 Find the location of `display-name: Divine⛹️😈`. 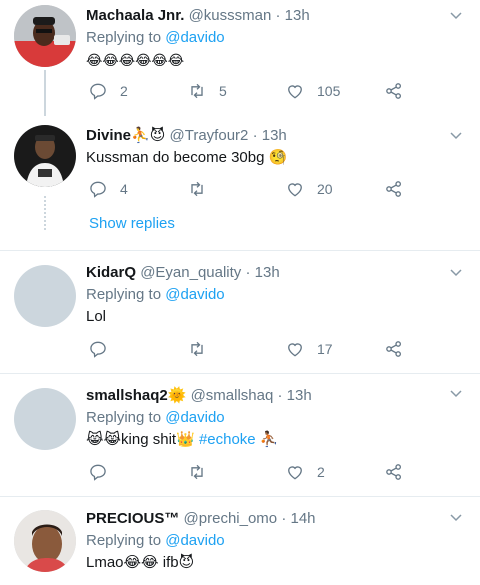

display-name: Divine⛹️😈 is located at coordinates (125, 135).